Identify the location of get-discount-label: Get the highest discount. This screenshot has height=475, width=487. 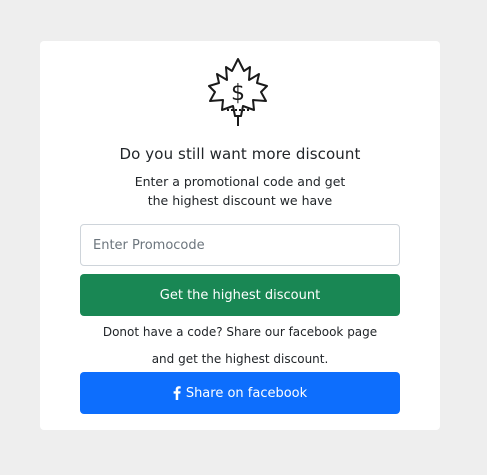
(240, 295).